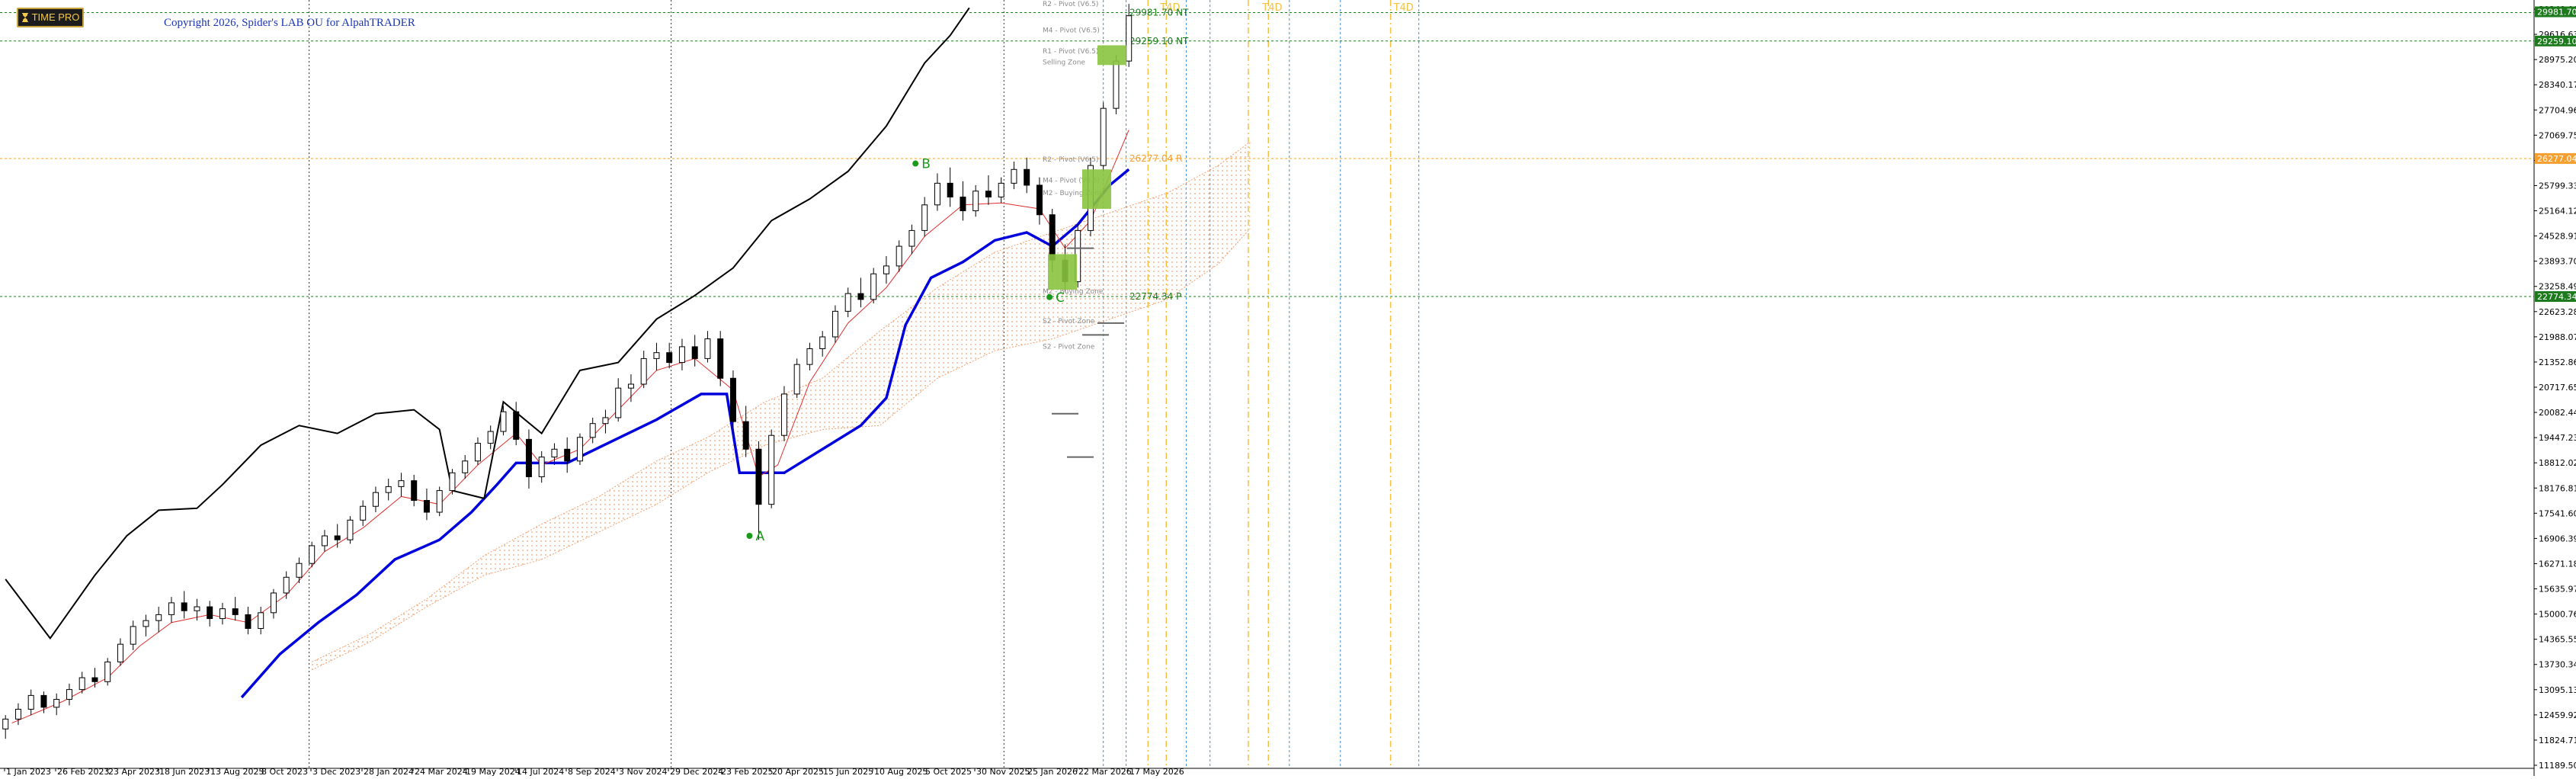 The height and width of the screenshot is (779, 2576). What do you see at coordinates (2557, 85) in the screenshot?
I see `y-tick-label: 28340.17` at bounding box center [2557, 85].